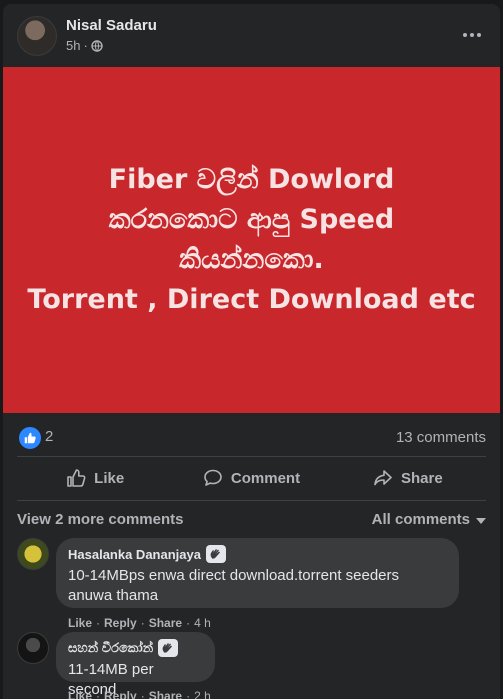 This screenshot has height=699, width=503. Describe the element at coordinates (465, 35) in the screenshot. I see `more-horizontal-icon` at that location.